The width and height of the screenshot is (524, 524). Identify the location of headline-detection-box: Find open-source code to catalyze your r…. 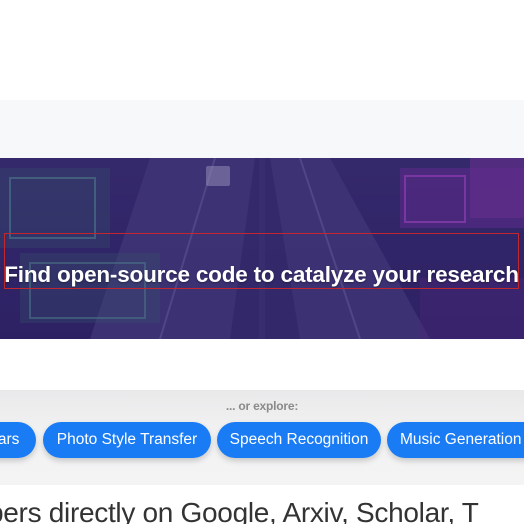
(261, 261).